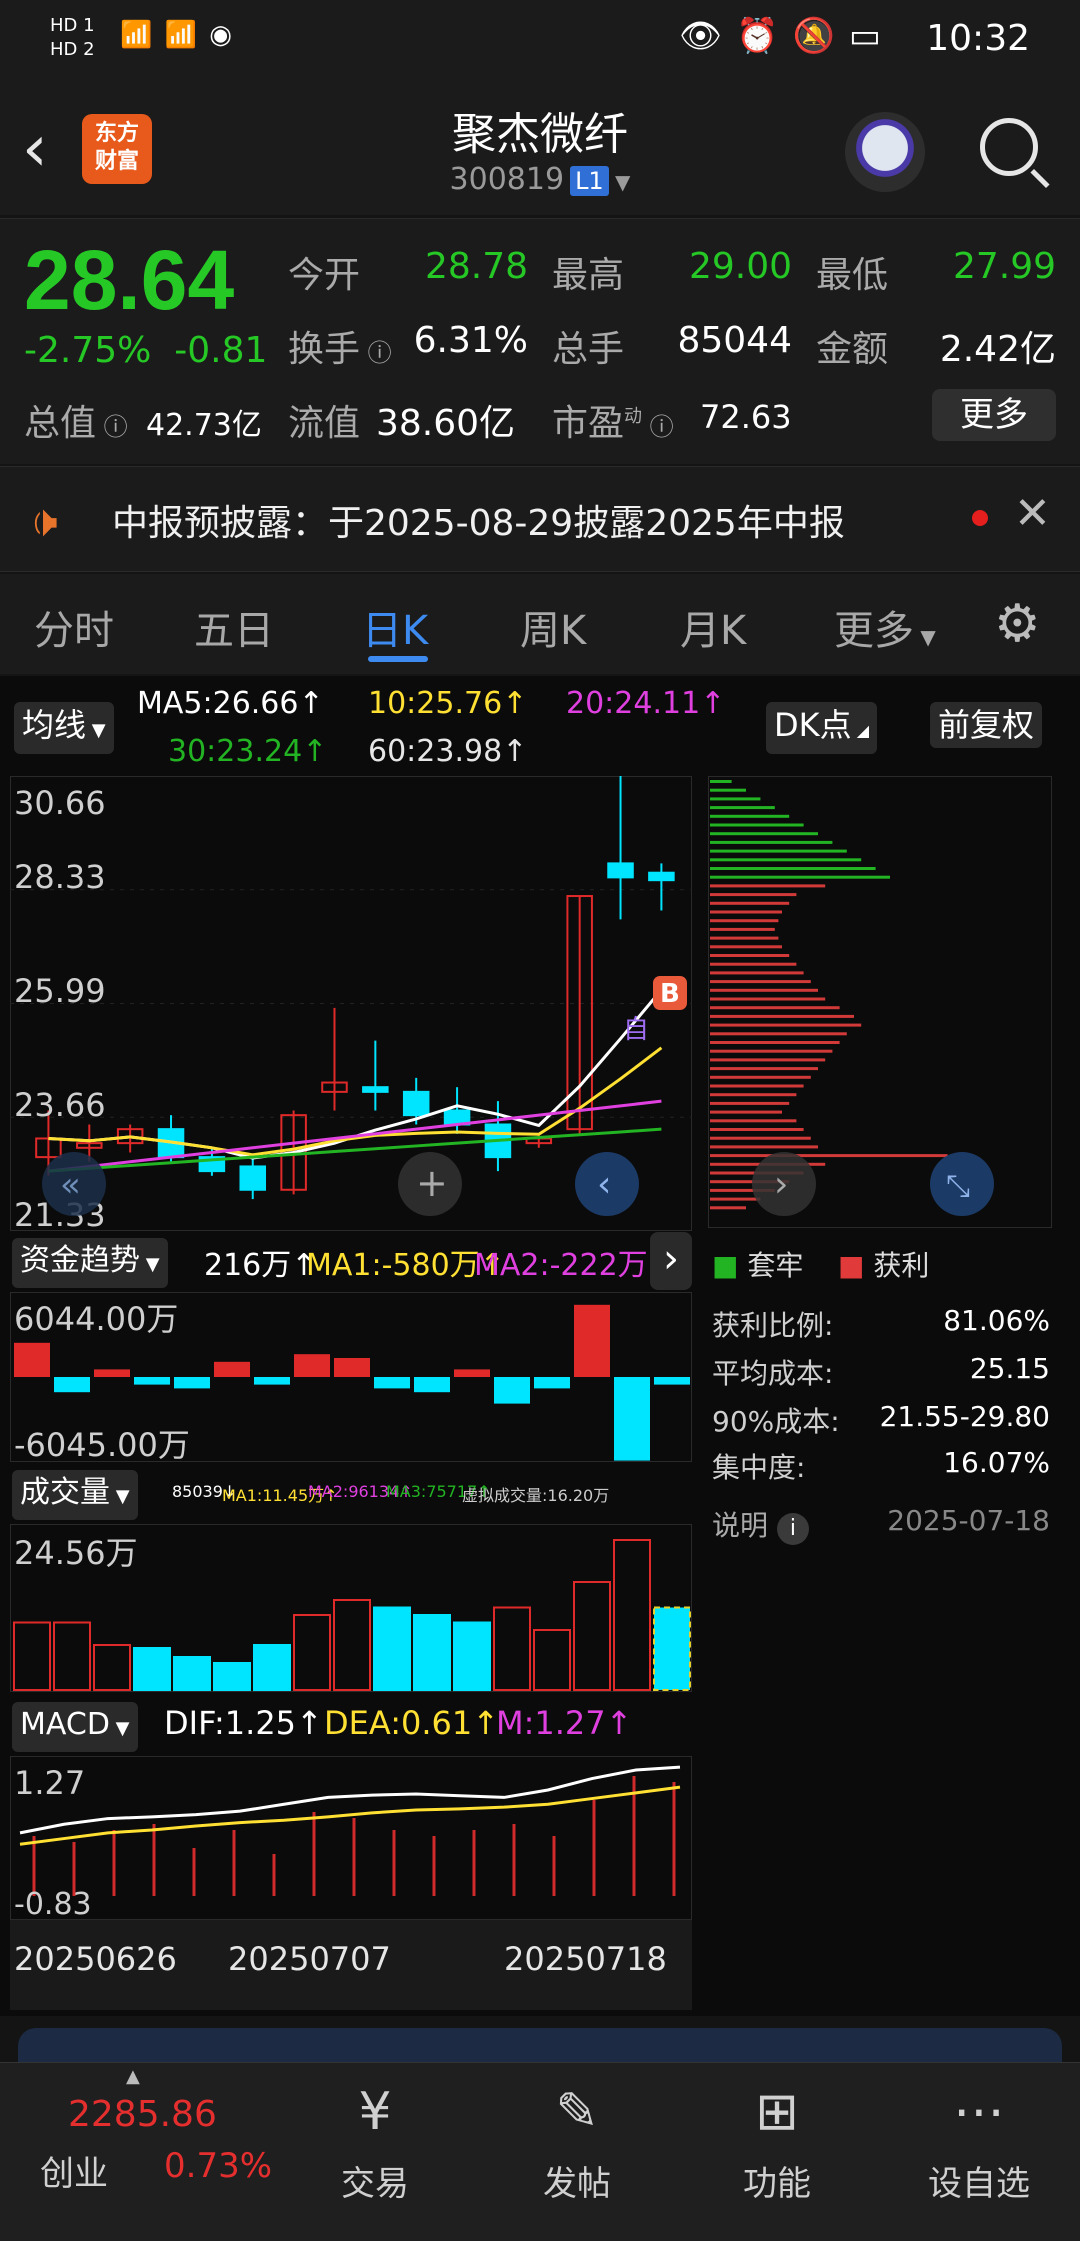 The width and height of the screenshot is (1080, 2241). What do you see at coordinates (740, 266) in the screenshot?
I see `value-high: 29.00` at bounding box center [740, 266].